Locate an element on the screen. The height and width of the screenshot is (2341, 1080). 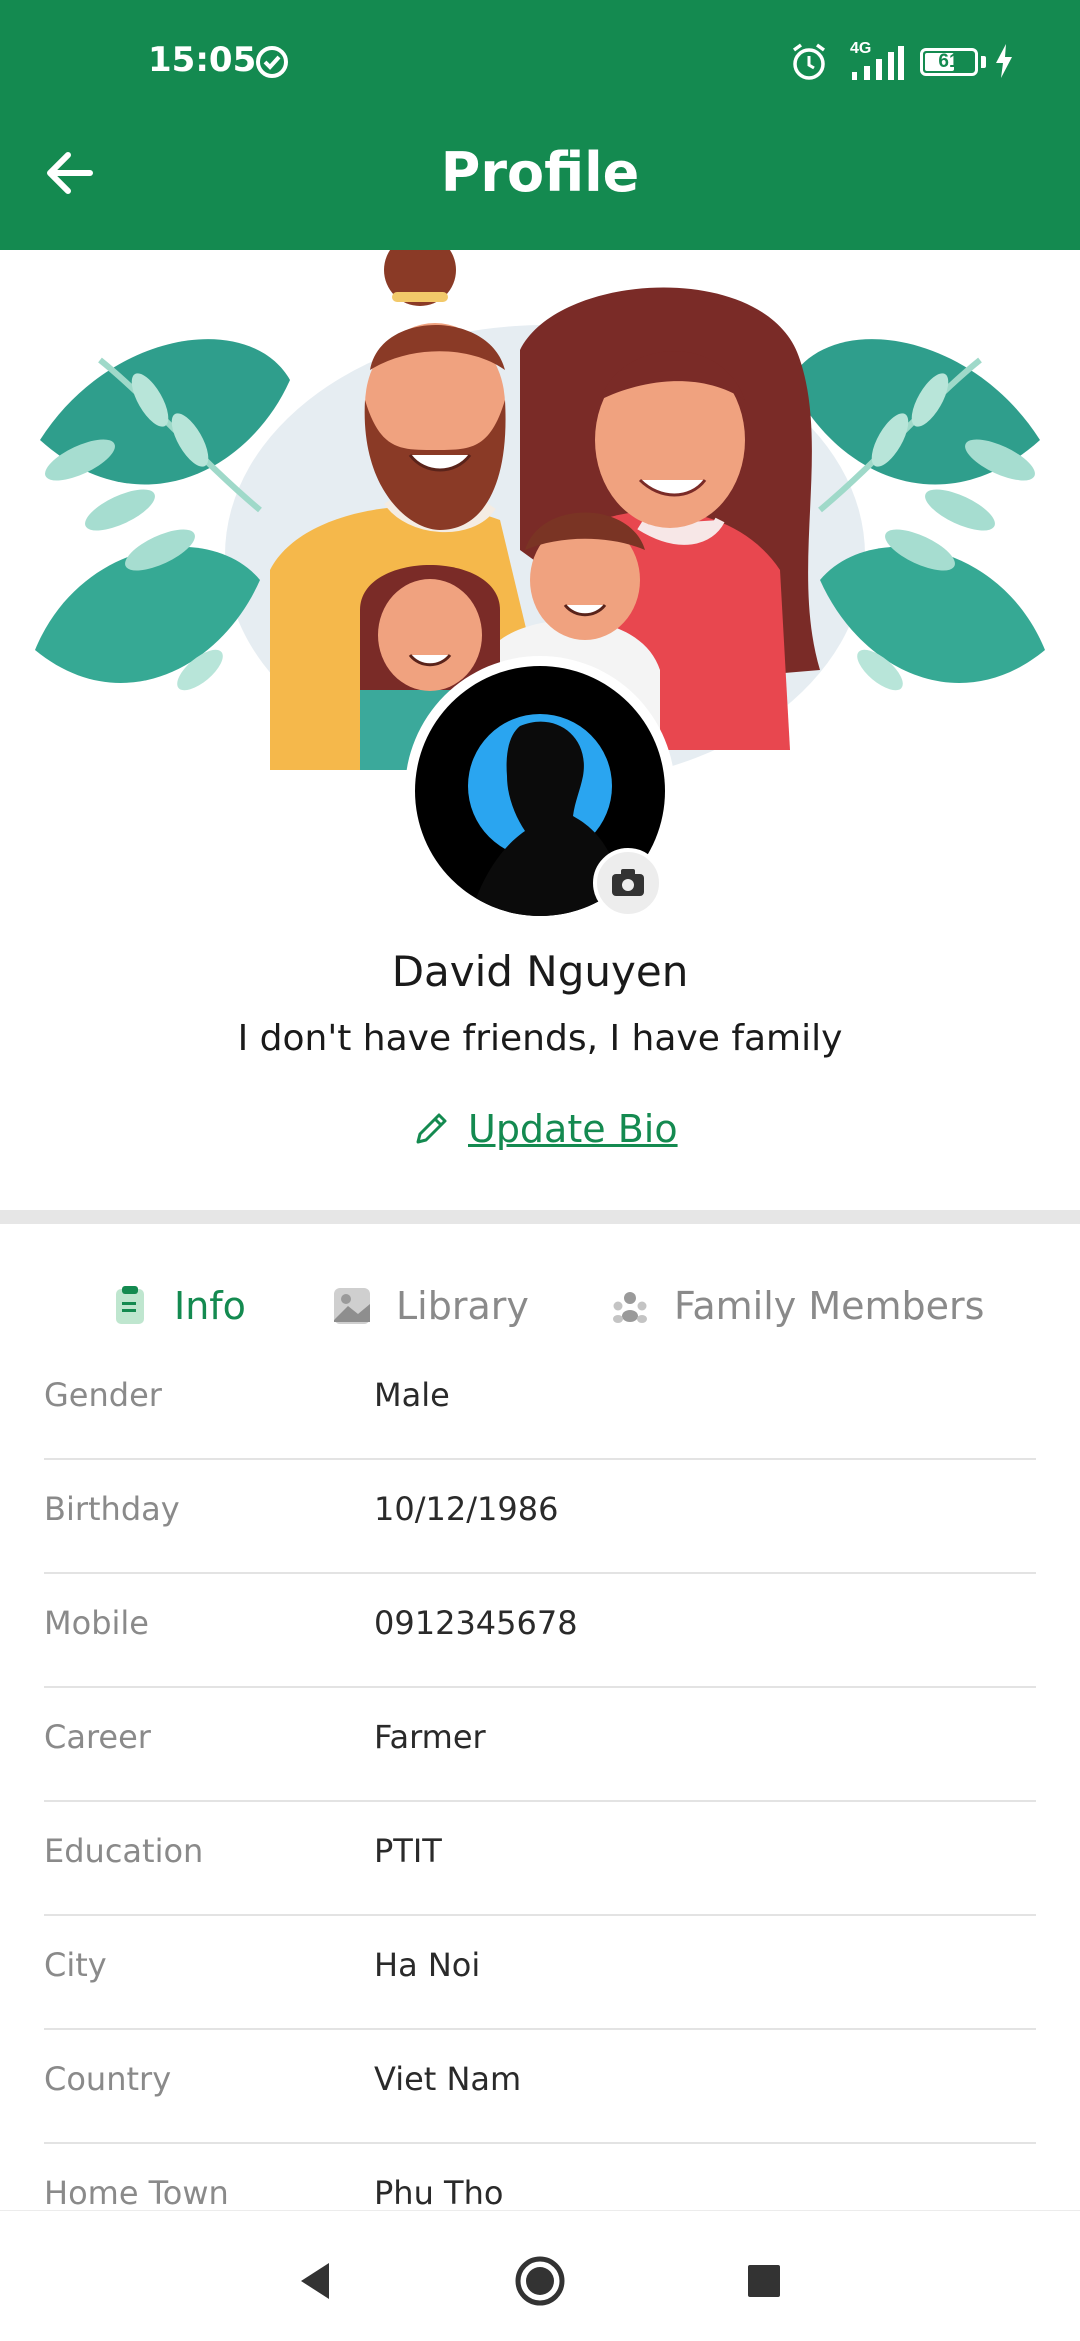
nav-back-icon is located at coordinates (315, 2281).